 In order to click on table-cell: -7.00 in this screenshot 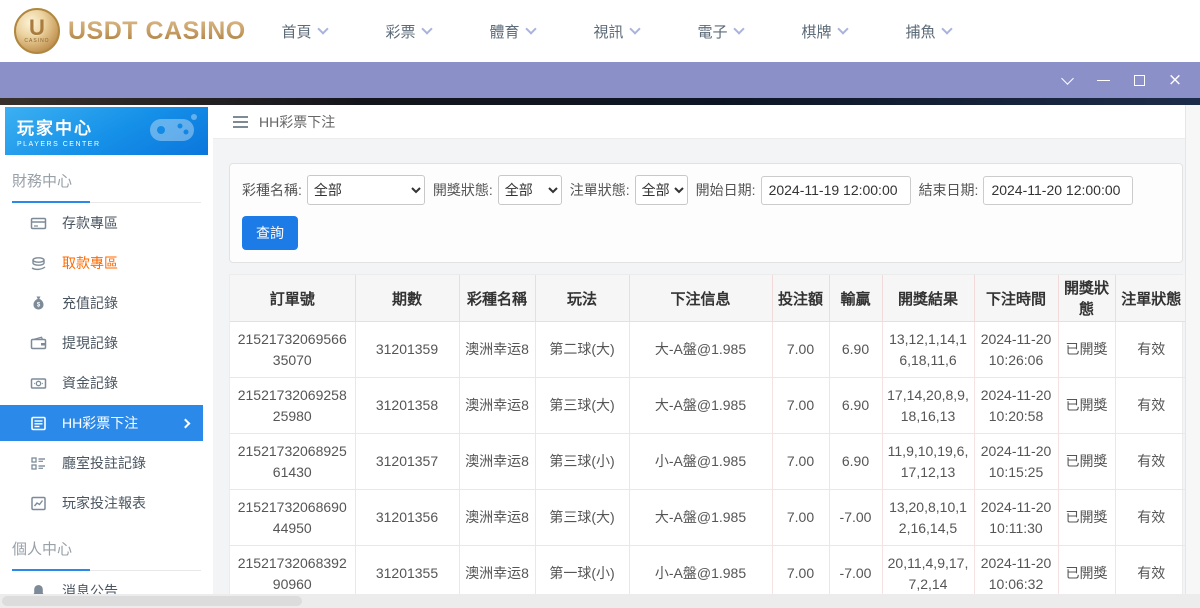, I will do `click(855, 517)`.